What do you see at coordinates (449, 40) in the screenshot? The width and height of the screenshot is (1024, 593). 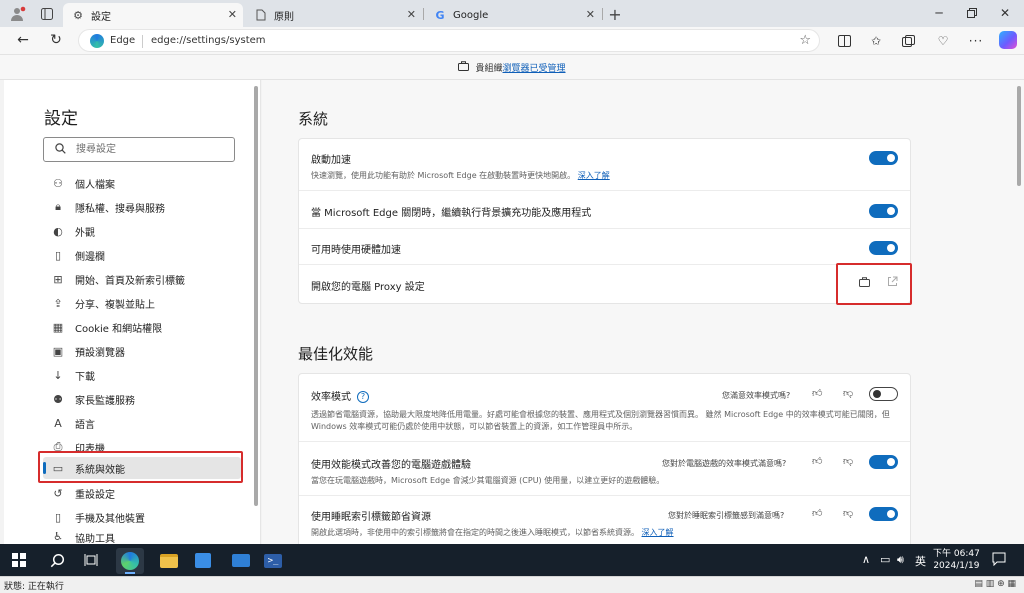 I see `address-bar: Edge edge://settings/system ☆` at bounding box center [449, 40].